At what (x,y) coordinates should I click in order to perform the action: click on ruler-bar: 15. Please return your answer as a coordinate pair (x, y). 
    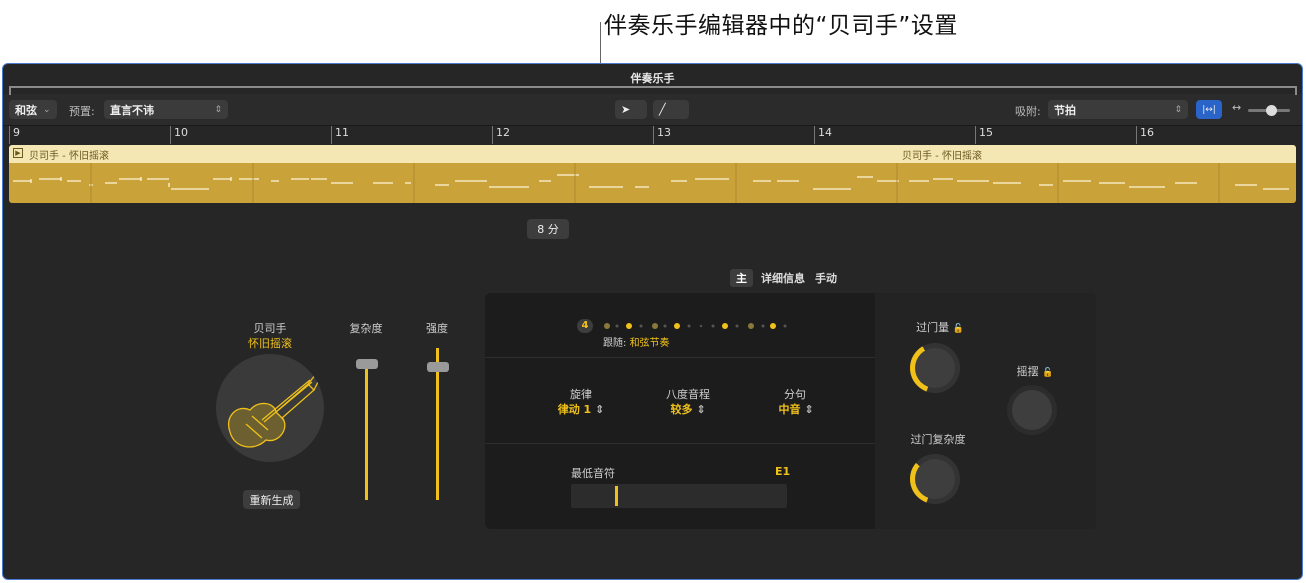
    Looking at the image, I should click on (984, 135).